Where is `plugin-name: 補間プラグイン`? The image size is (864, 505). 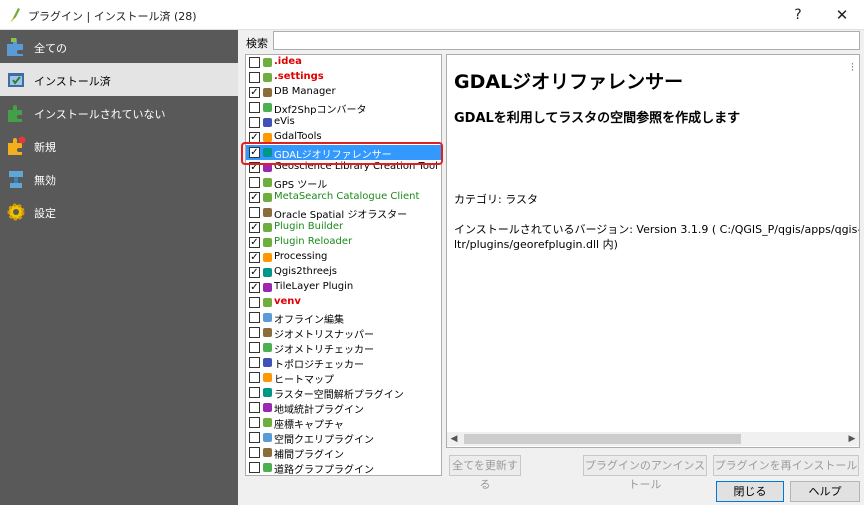 plugin-name: 補間プラグイン is located at coordinates (309, 455).